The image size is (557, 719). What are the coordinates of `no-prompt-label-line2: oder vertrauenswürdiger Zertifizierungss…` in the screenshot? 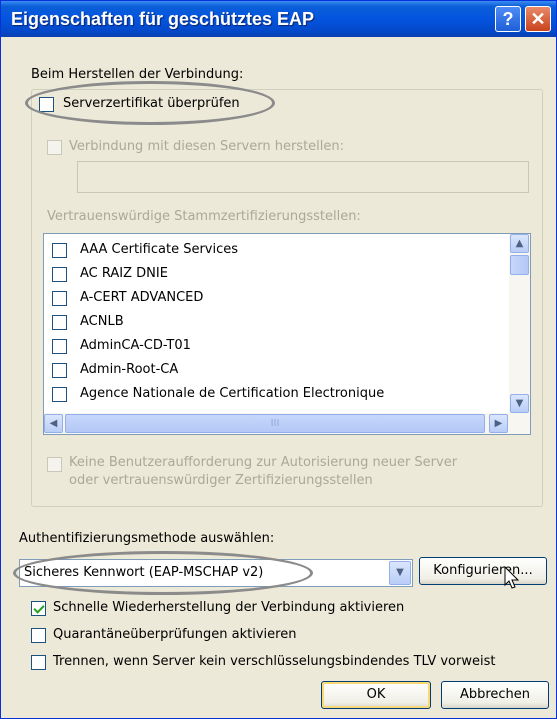 It's located at (221, 480).